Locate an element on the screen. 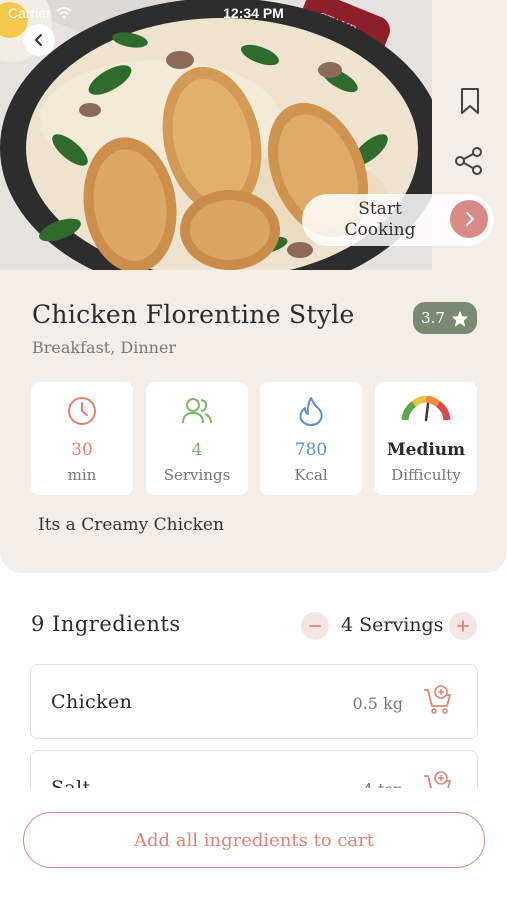 The width and height of the screenshot is (507, 900). ingredient-quantity: 4 tsp is located at coordinates (383, 784).